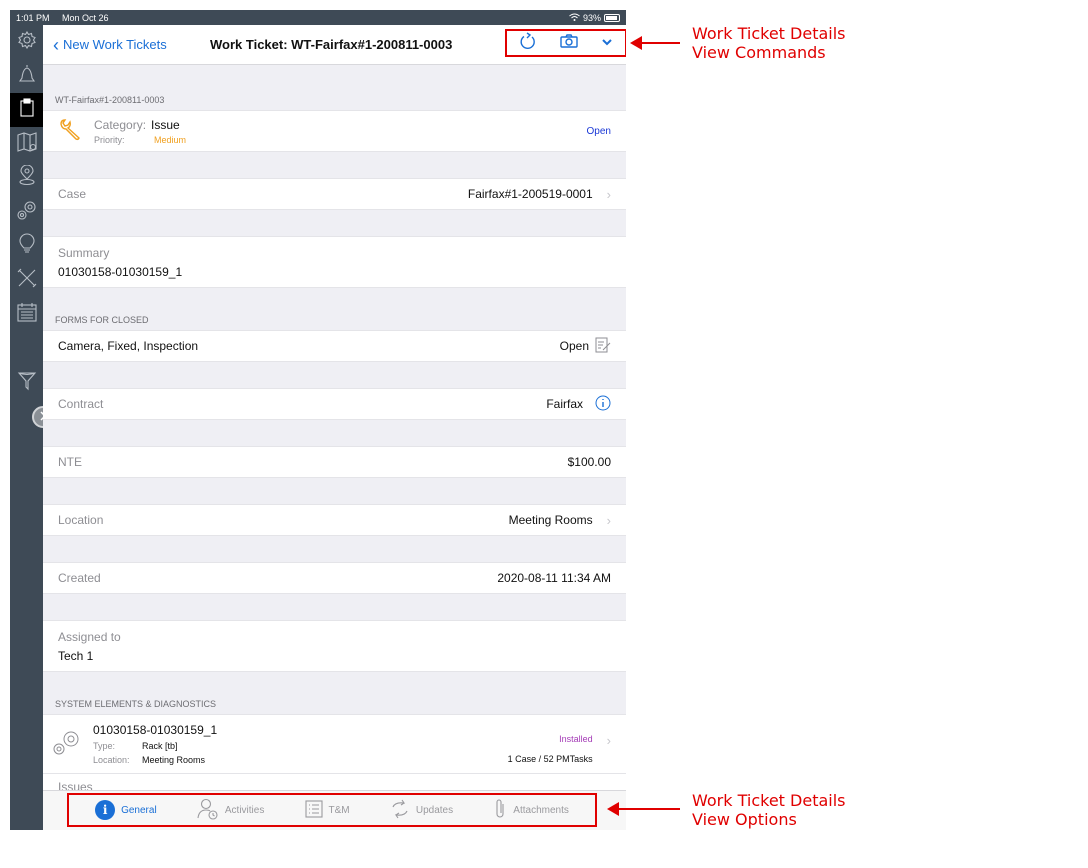  I want to click on category-label: Category:, so click(120, 124).